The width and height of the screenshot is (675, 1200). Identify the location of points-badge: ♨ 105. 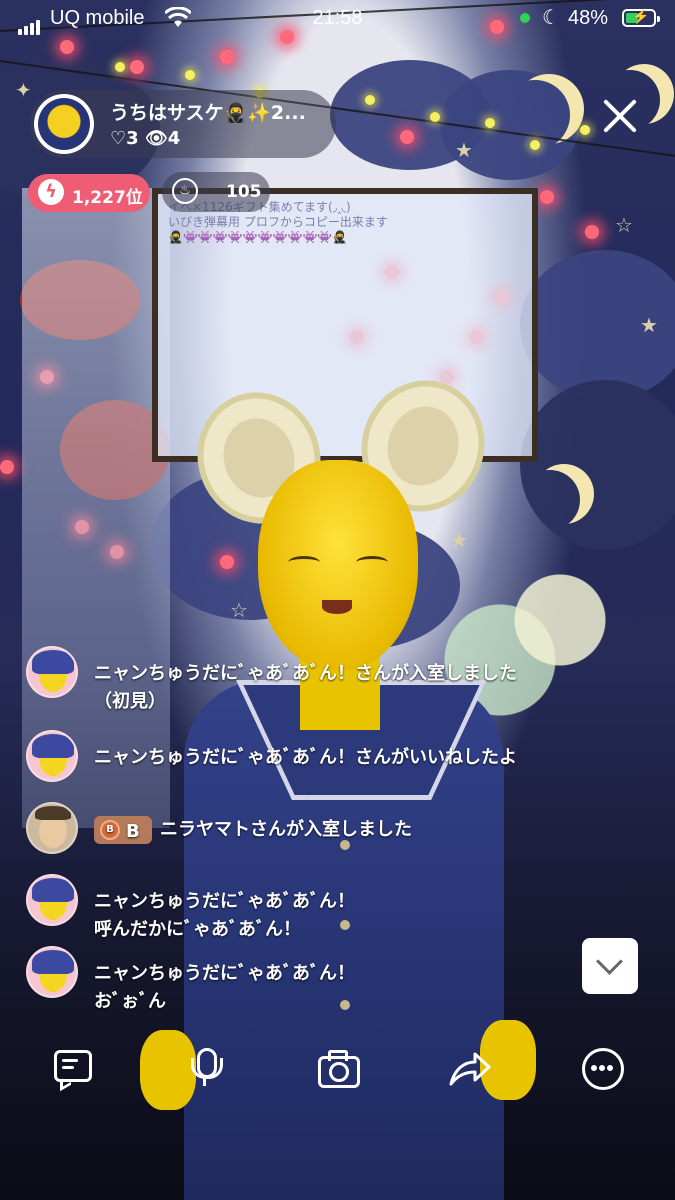
(216, 192).